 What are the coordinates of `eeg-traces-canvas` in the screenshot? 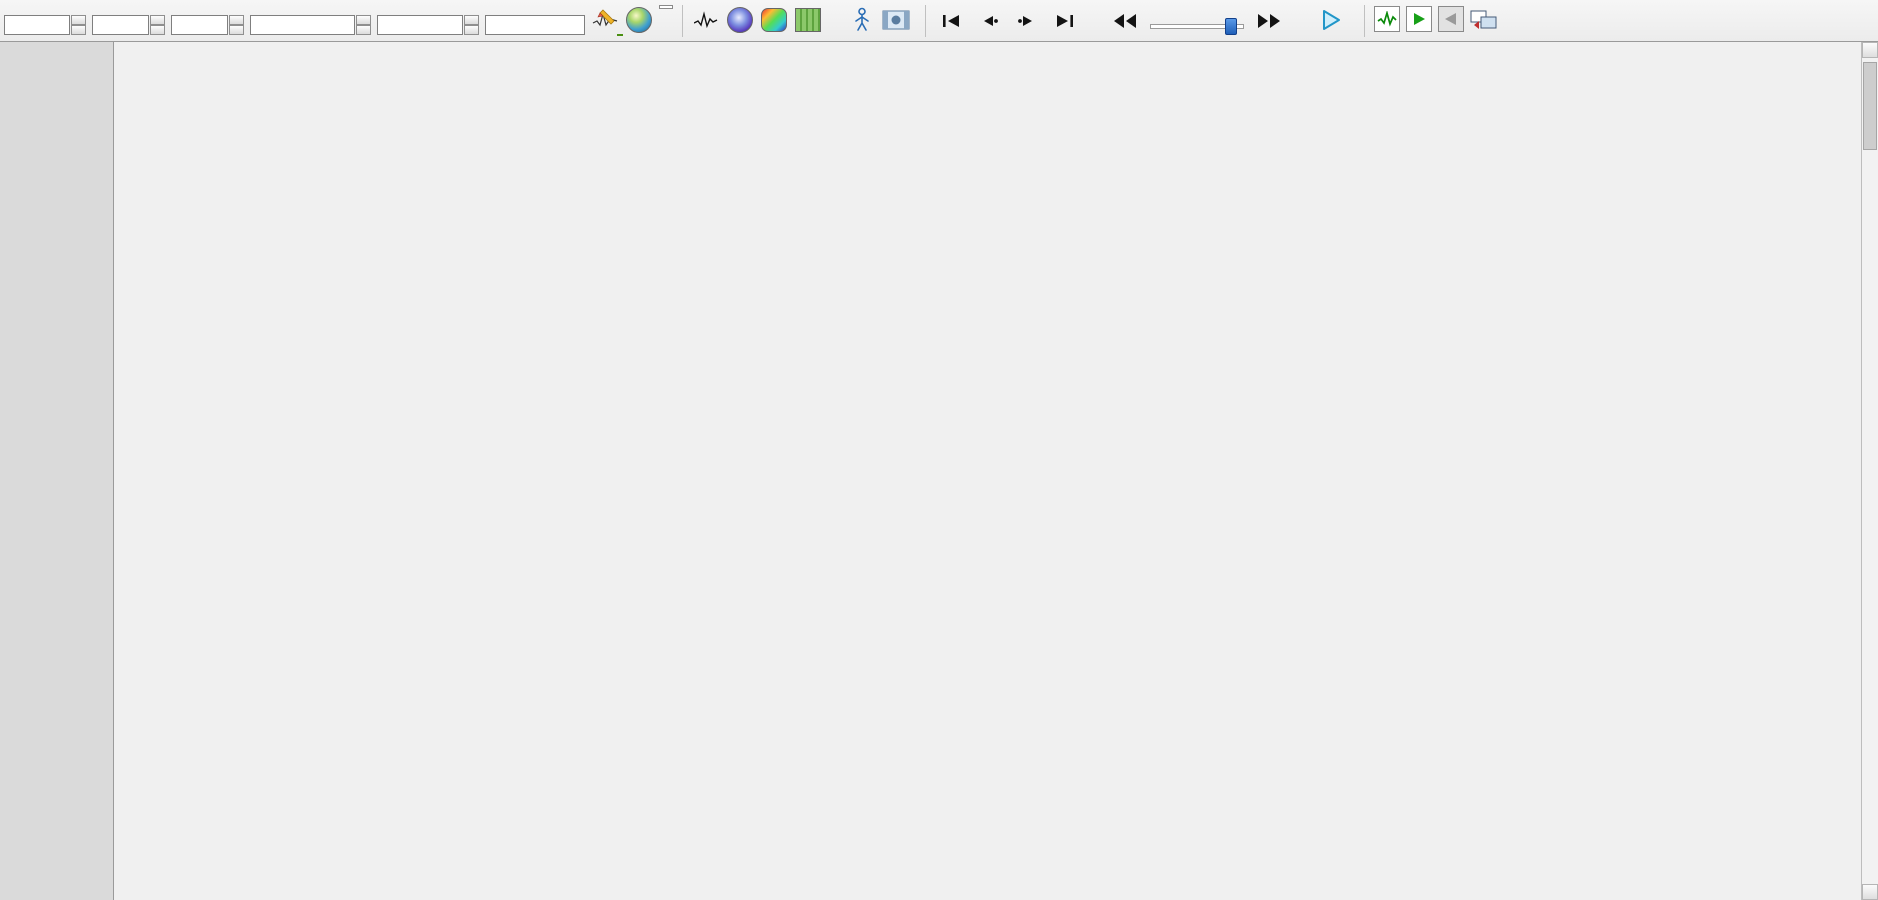 It's located at (264, 117).